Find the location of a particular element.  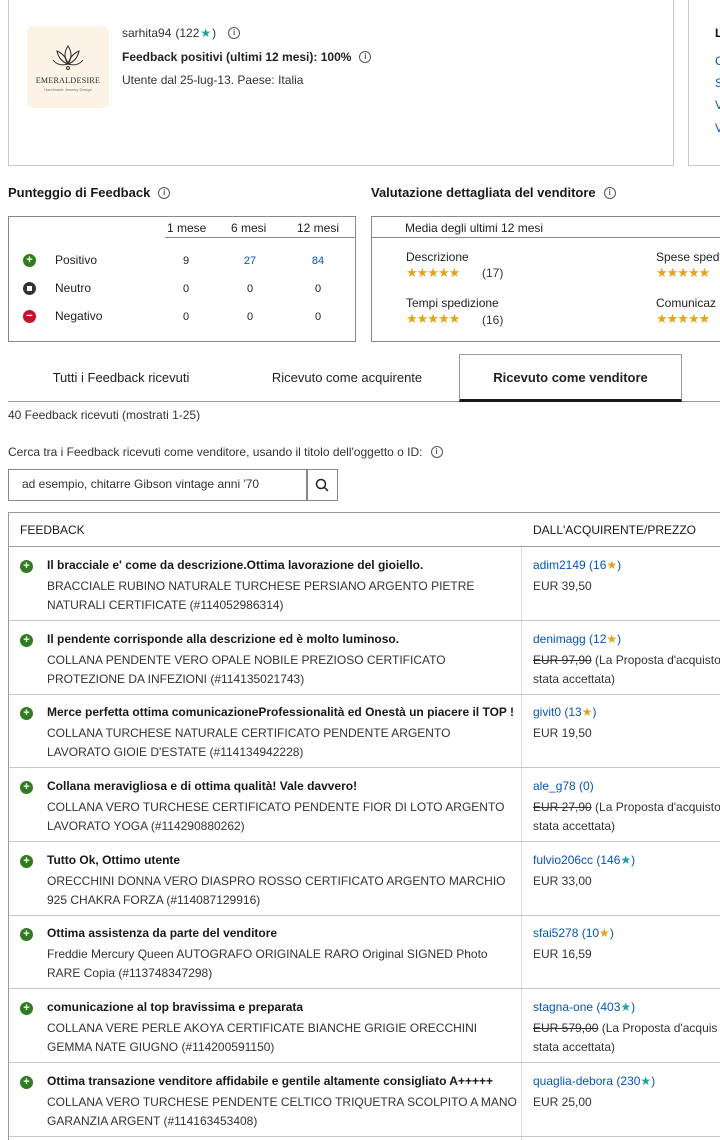

column-header-12-months: 12 mesi is located at coordinates (318, 228).